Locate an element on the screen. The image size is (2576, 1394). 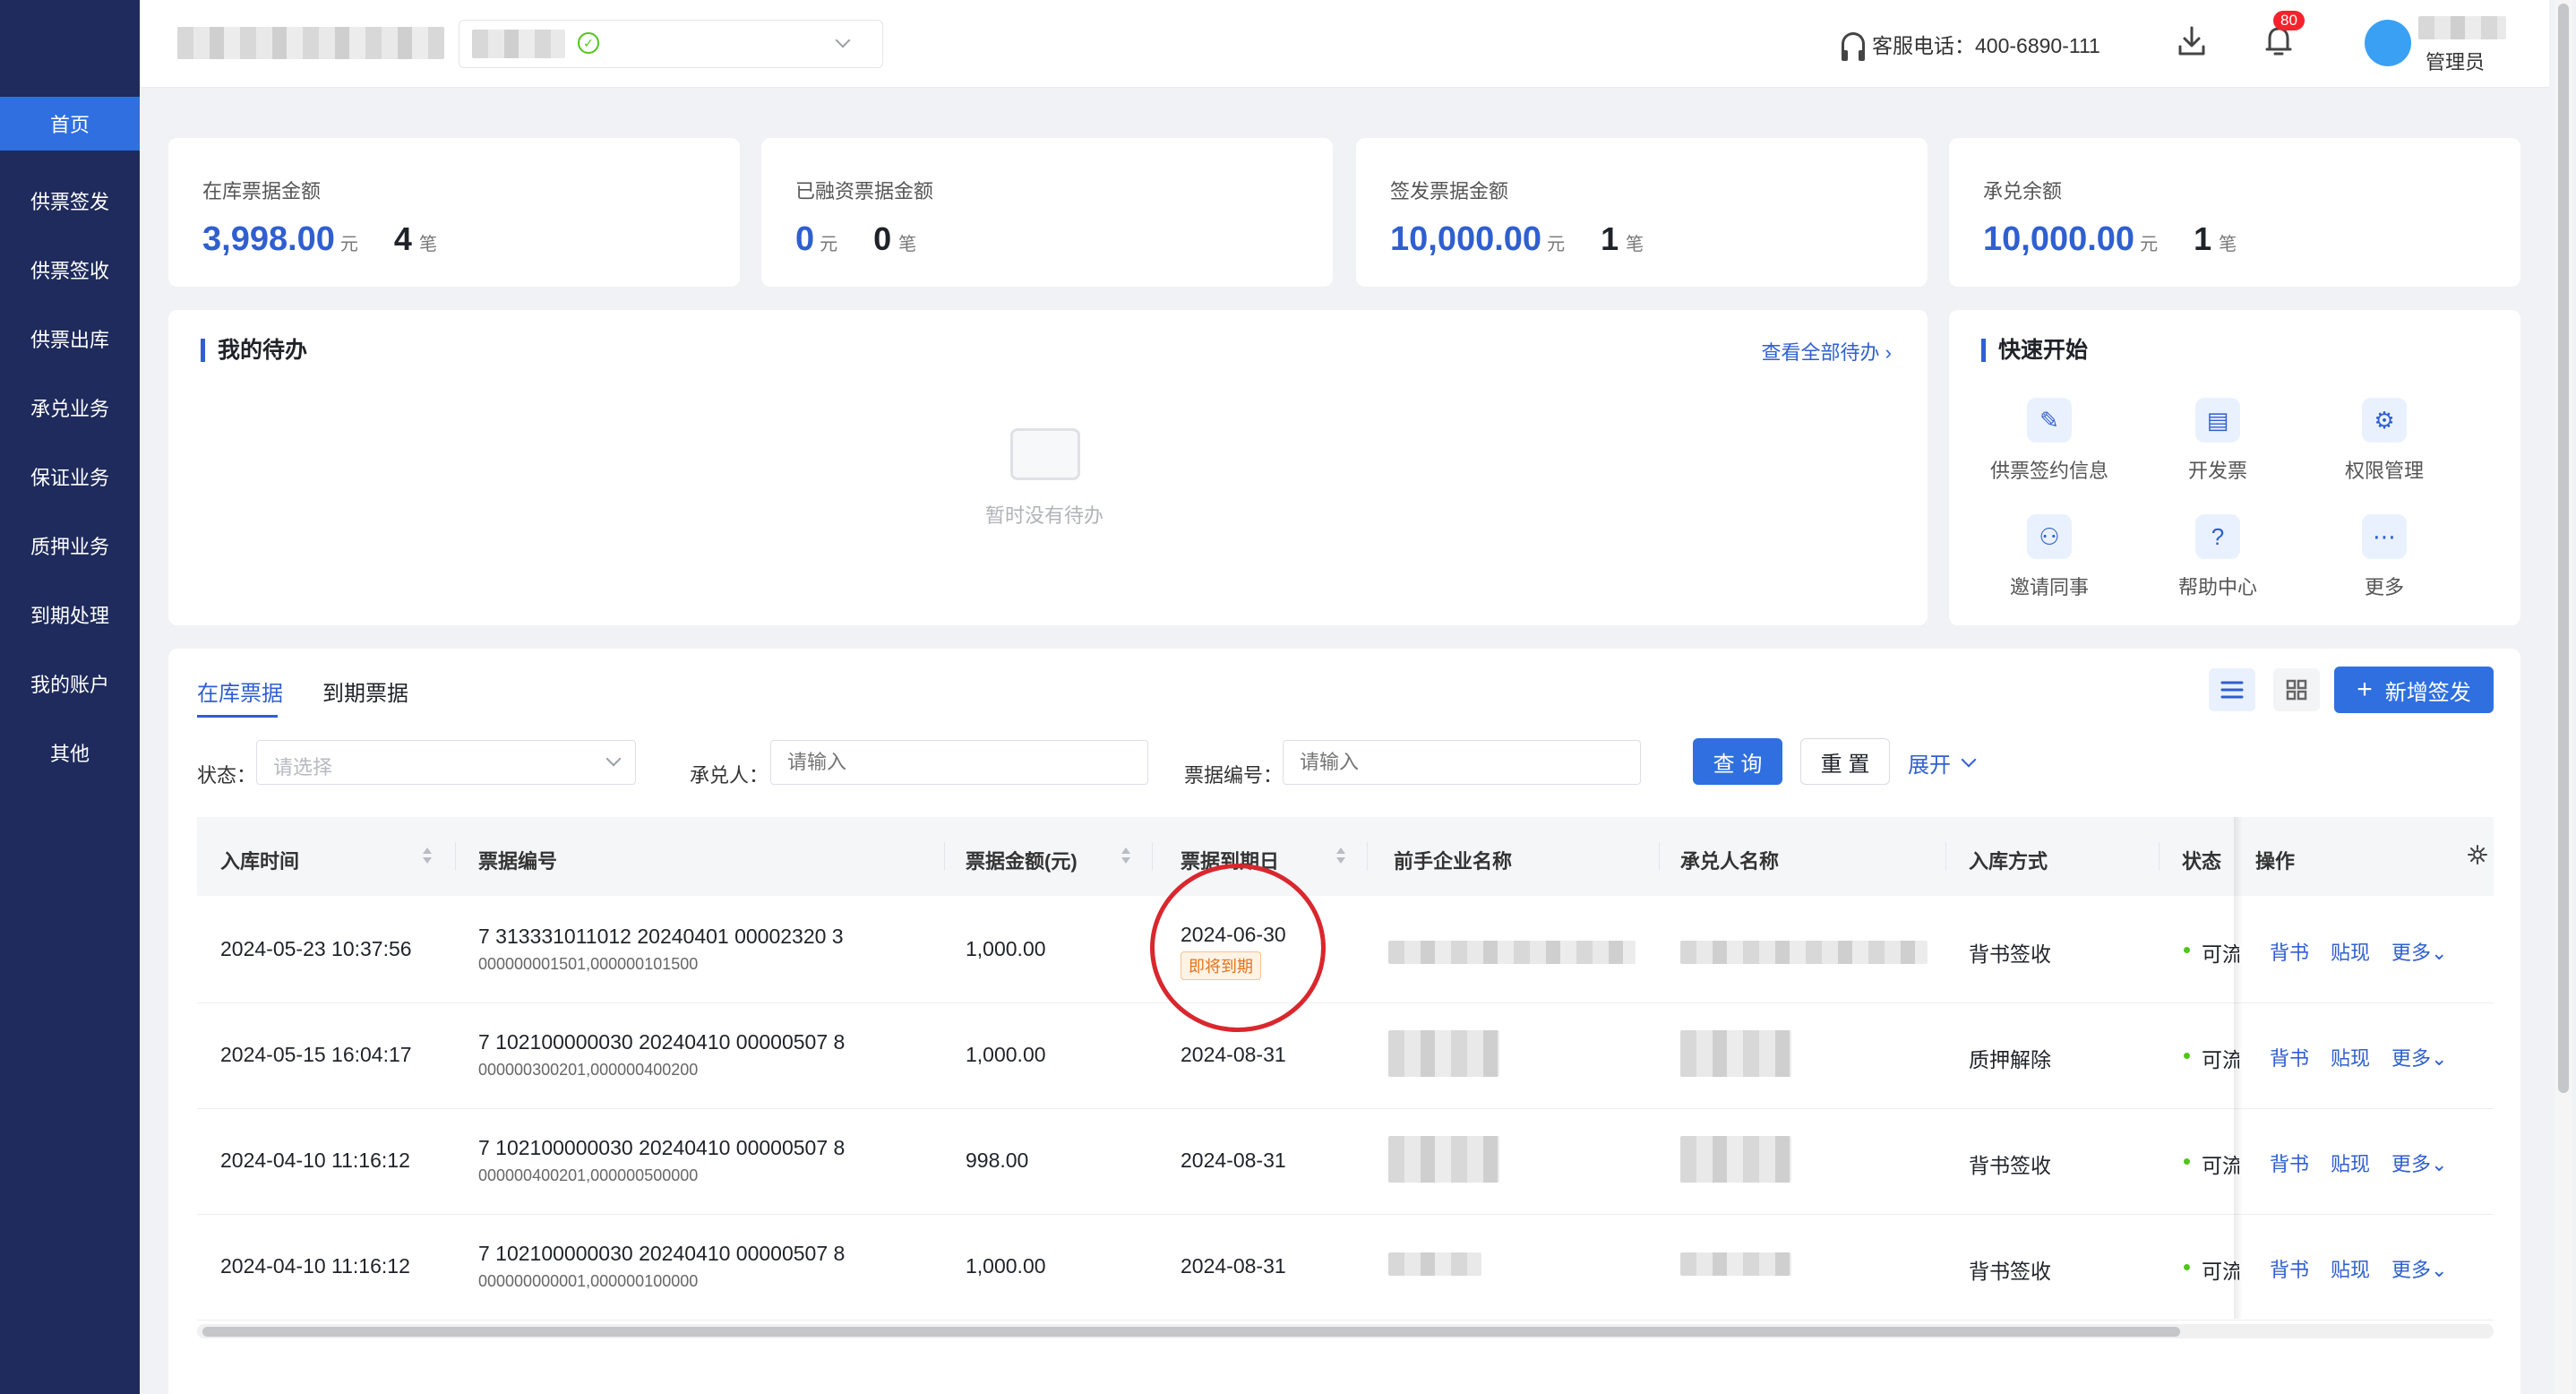
new-issue-button: + 新增签发 is located at coordinates (2414, 690).